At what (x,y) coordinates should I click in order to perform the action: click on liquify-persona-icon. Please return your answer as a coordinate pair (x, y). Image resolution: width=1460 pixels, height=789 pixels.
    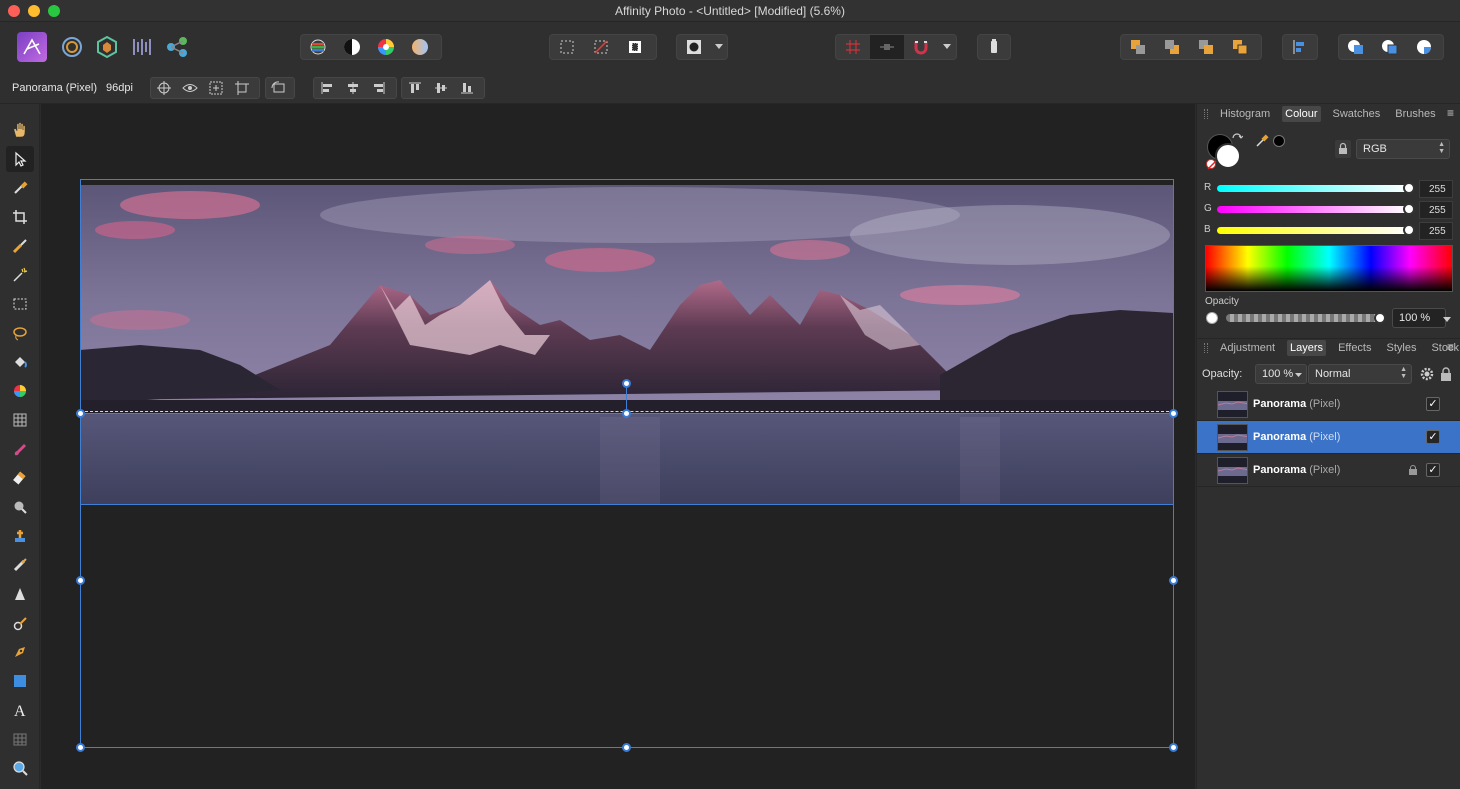
    Looking at the image, I should click on (72, 47).